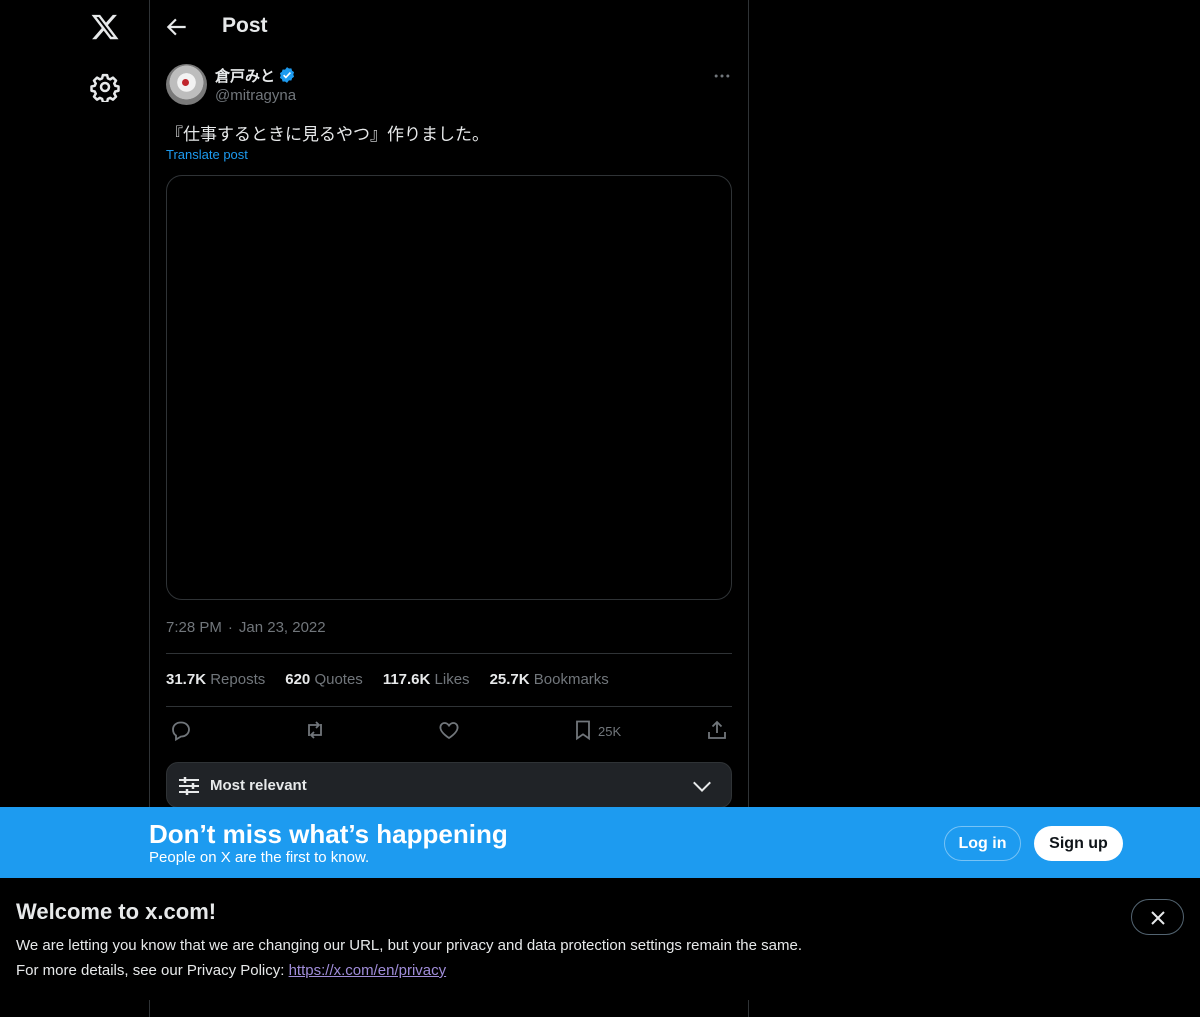  What do you see at coordinates (426, 679) in the screenshot?
I see `stat-likes: 117.6K Likes` at bounding box center [426, 679].